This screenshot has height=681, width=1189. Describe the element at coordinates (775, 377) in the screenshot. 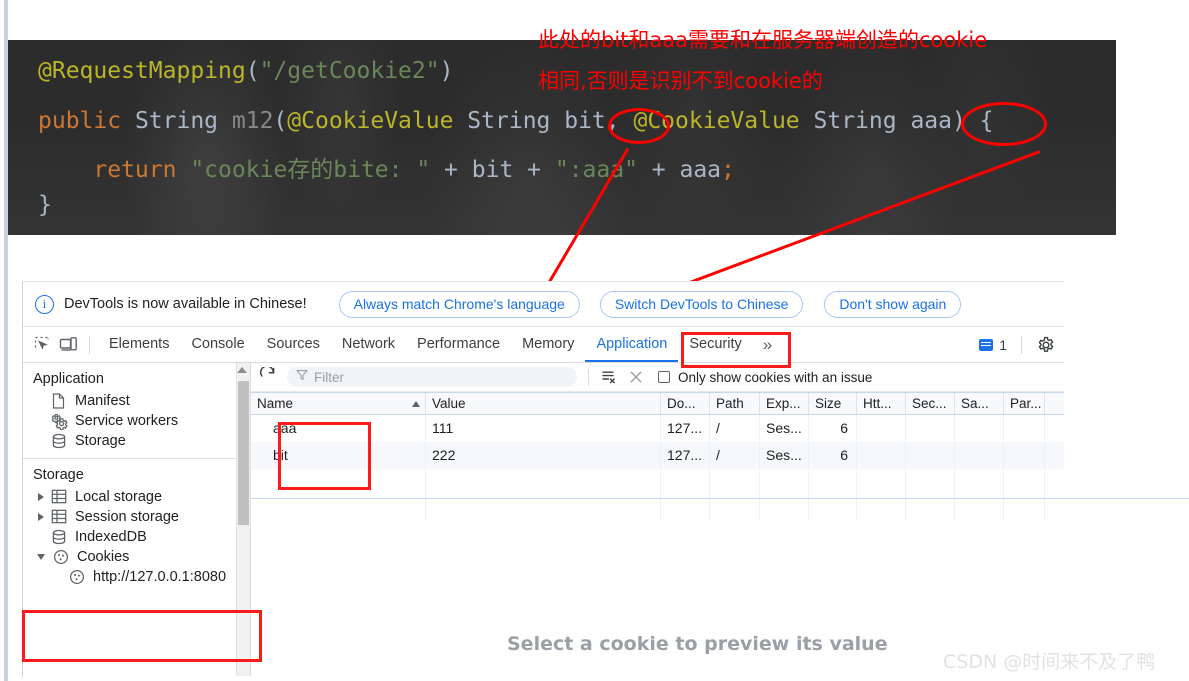

I see `only-show-issues-label: Only show cookies with an issue` at that location.